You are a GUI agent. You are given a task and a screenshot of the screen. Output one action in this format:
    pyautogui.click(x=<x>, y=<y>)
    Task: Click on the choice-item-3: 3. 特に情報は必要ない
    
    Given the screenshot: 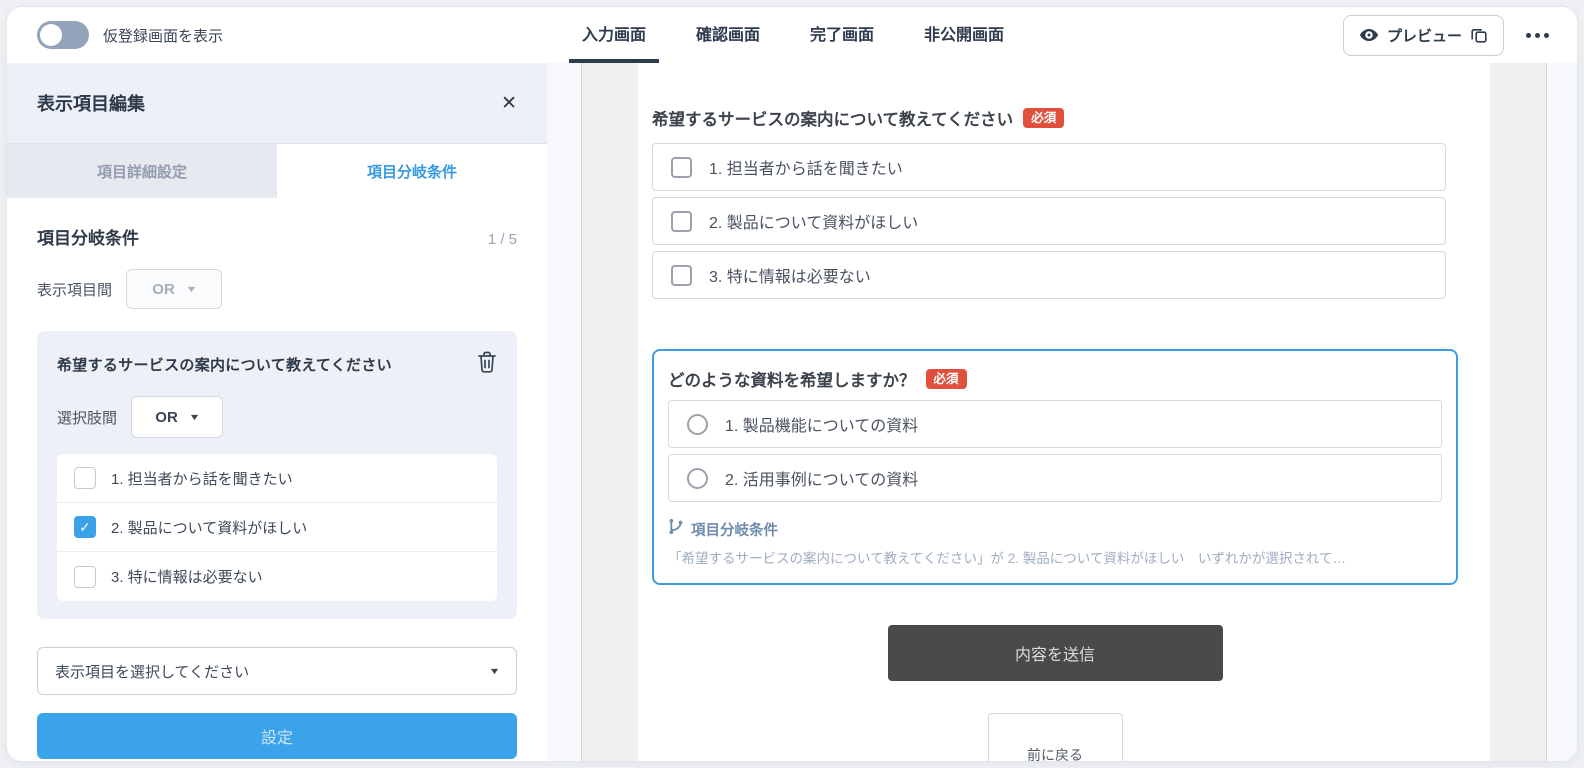 What is the action you would take?
    pyautogui.click(x=277, y=576)
    